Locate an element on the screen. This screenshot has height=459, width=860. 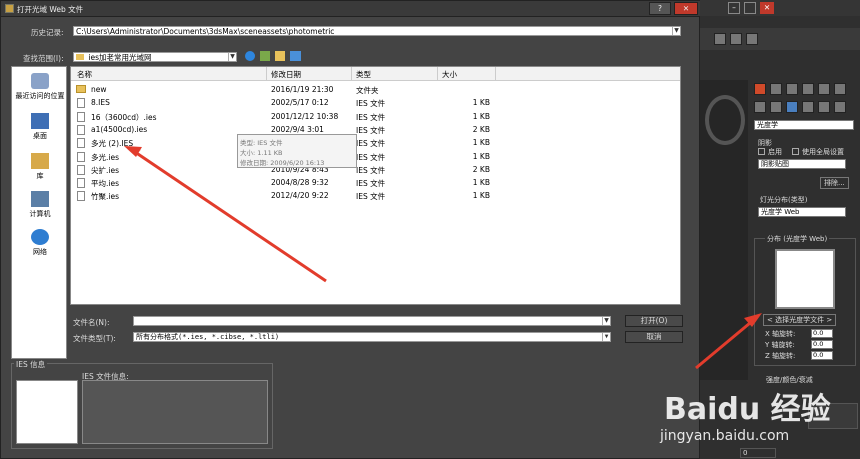
arrow-to-file-line is located at coordinates (229, 215).